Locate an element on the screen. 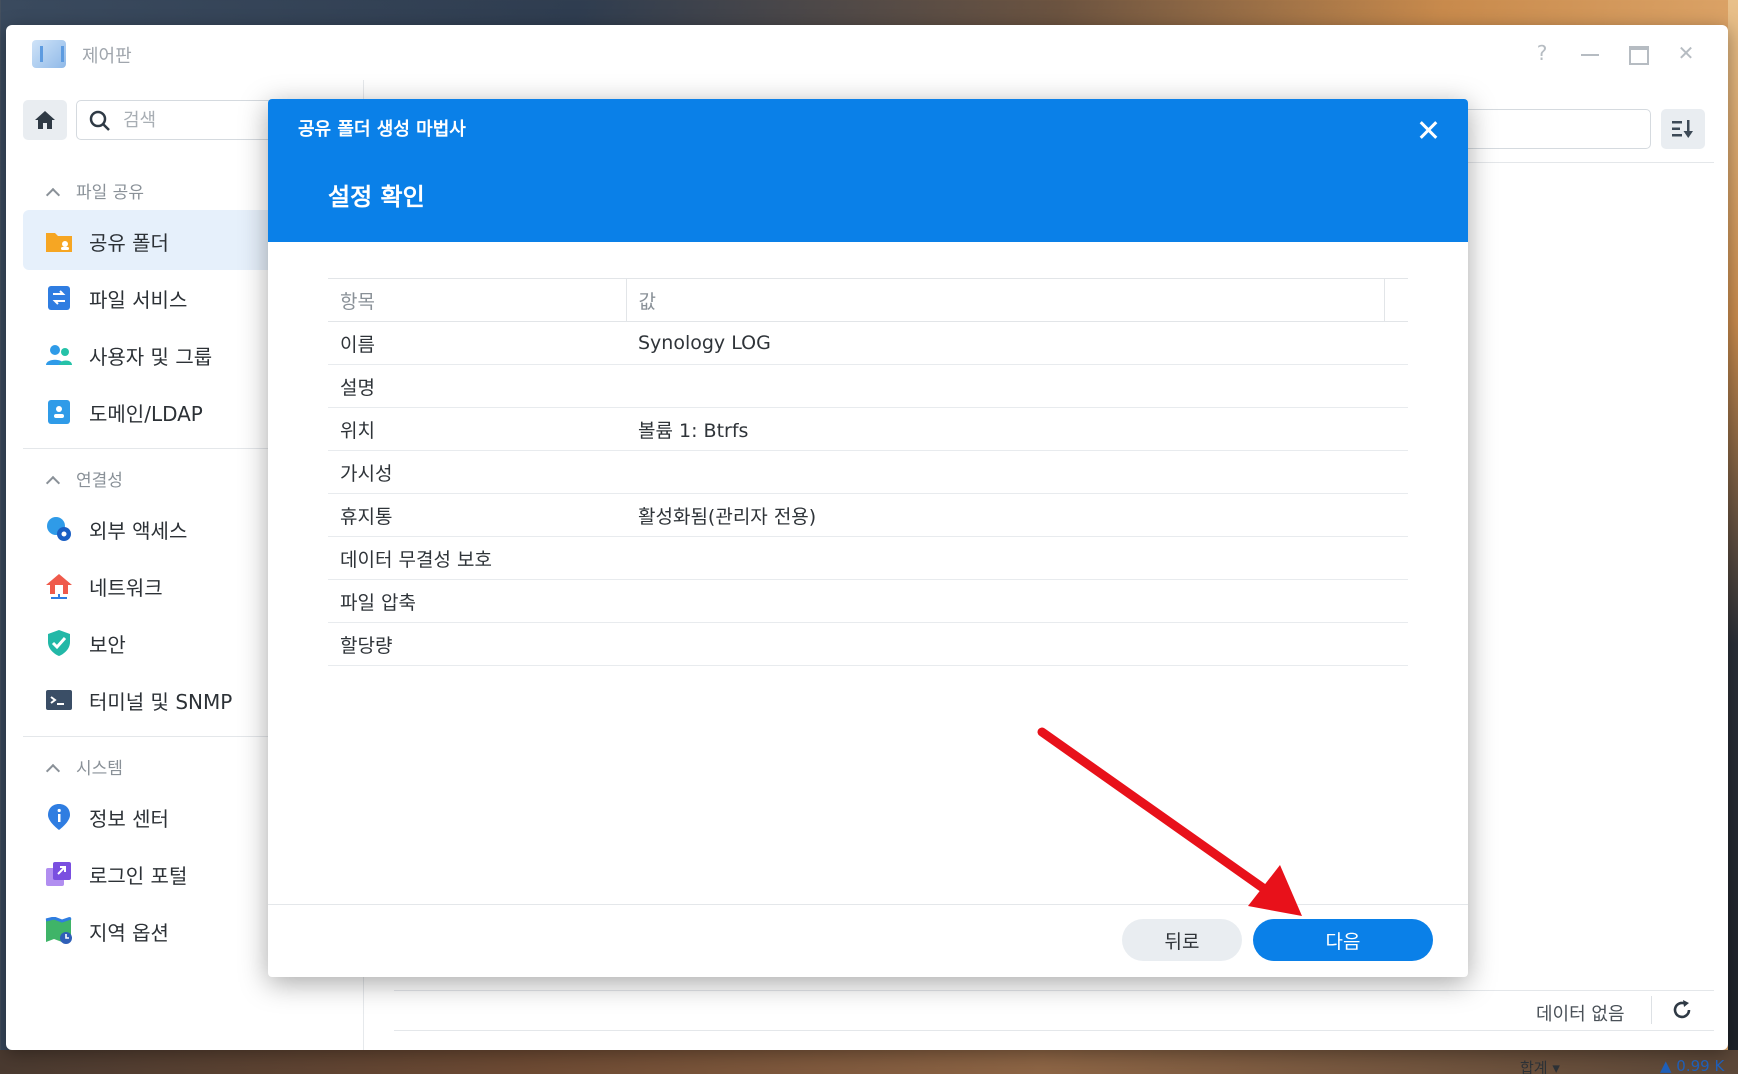 The width and height of the screenshot is (1738, 1074). table-row: 휴지통 활성화됨(관리자 전용) is located at coordinates (868, 515).